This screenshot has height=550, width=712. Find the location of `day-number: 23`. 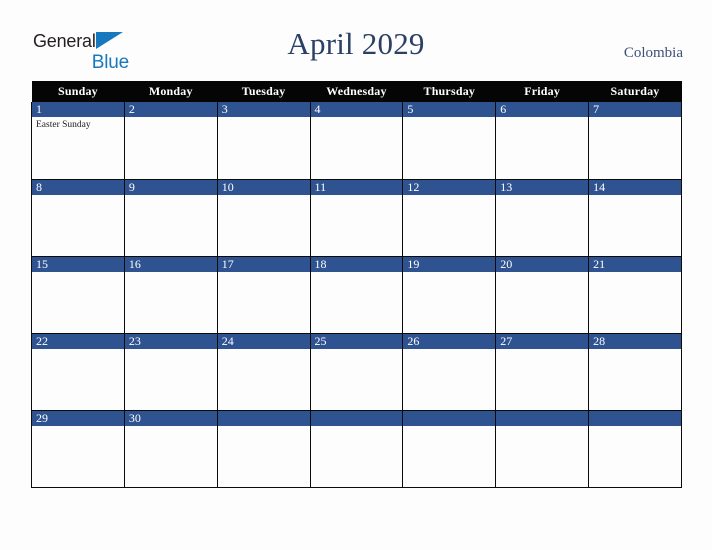

day-number: 23 is located at coordinates (170, 341).